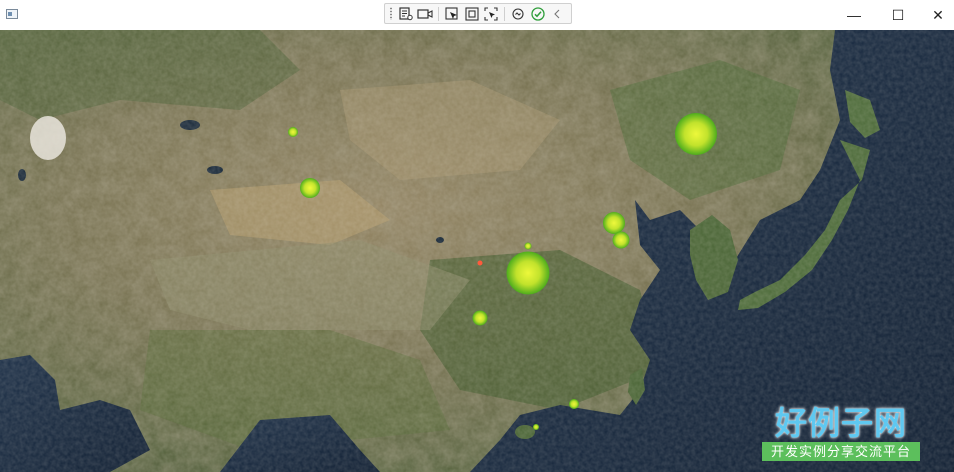 The width and height of the screenshot is (954, 472). What do you see at coordinates (472, 13) in the screenshot?
I see `layout-adorner-icon` at bounding box center [472, 13].